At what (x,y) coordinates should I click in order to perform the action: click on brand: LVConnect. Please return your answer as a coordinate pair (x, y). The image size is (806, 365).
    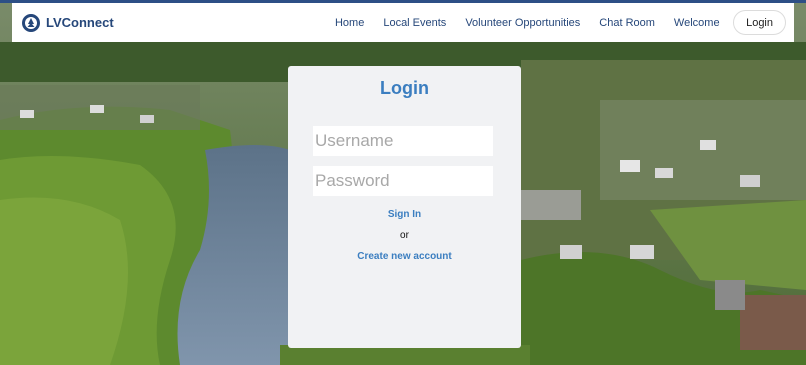
    Looking at the image, I should click on (68, 22).